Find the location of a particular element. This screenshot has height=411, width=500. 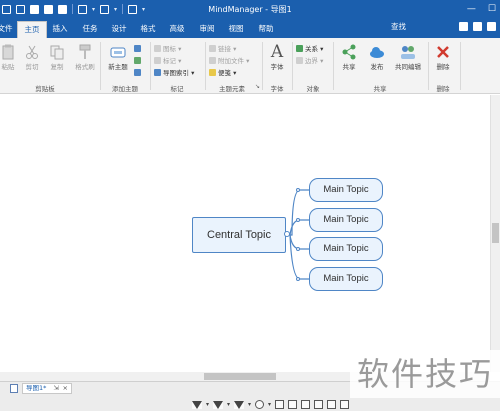

close-view-icon is located at coordinates (280, 404).